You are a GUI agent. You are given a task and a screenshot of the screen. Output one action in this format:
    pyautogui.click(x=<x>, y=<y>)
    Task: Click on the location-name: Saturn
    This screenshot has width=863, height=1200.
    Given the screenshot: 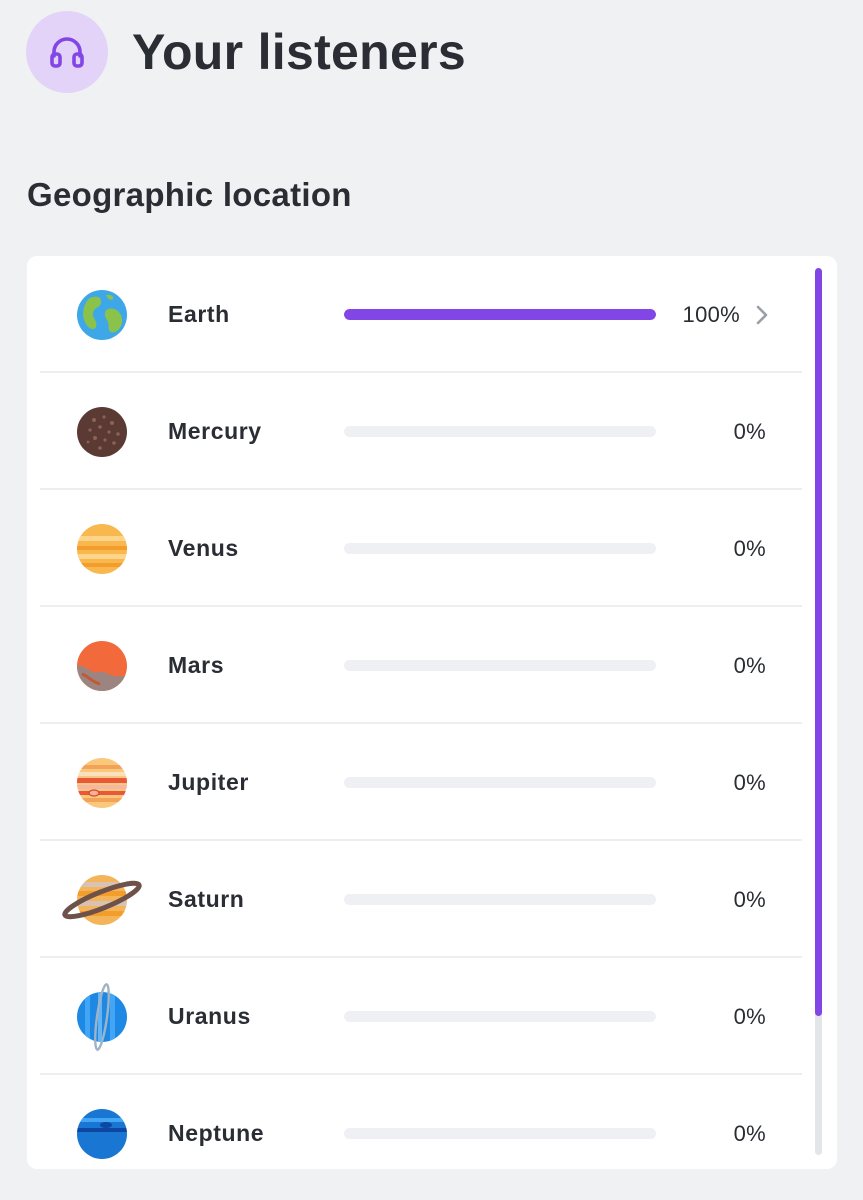 What is the action you would take?
    pyautogui.click(x=206, y=899)
    